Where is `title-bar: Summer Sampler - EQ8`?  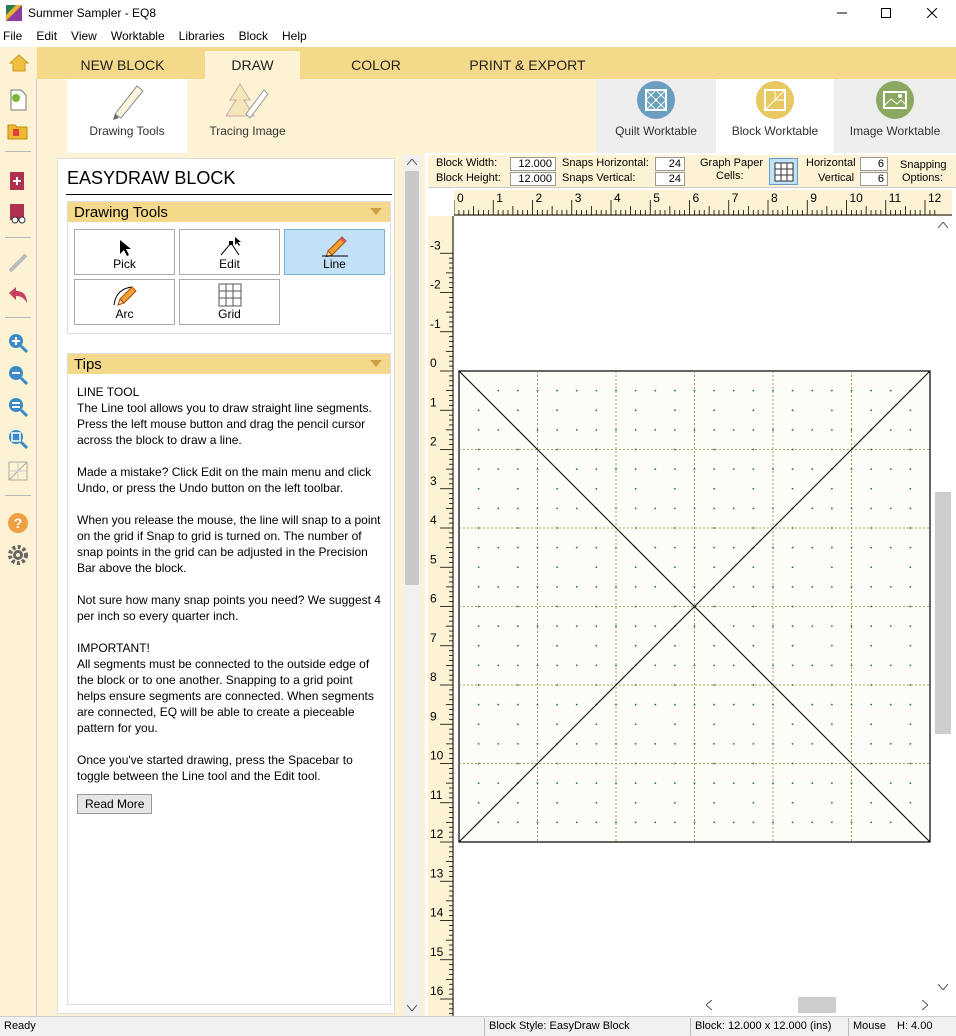
title-bar: Summer Sampler - EQ8 is located at coordinates (478, 13).